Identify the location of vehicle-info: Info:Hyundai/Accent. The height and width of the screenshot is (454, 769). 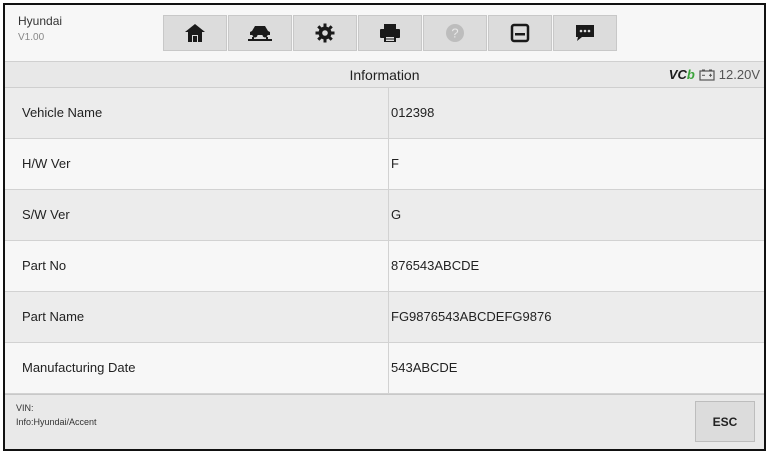
(56, 422).